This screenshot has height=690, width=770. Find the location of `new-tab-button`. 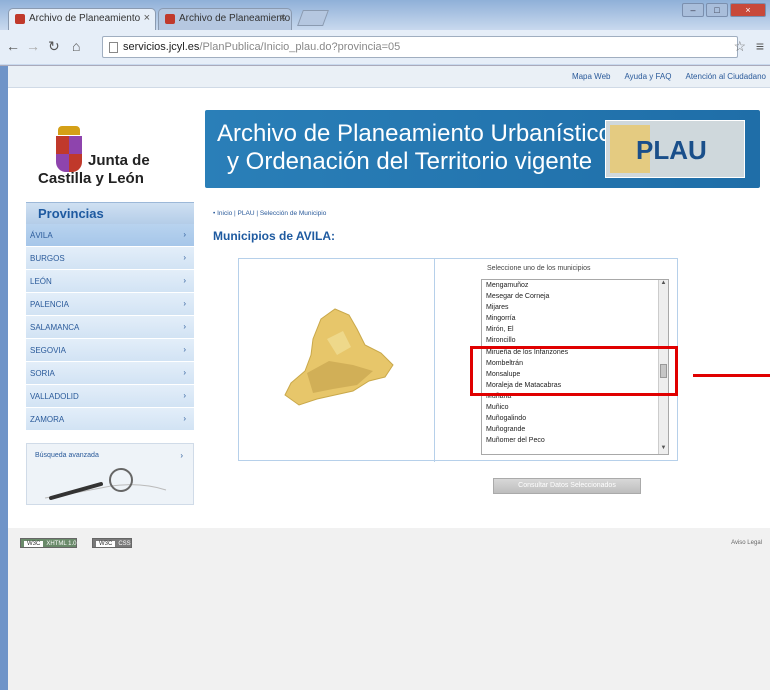

new-tab-button is located at coordinates (313, 18).